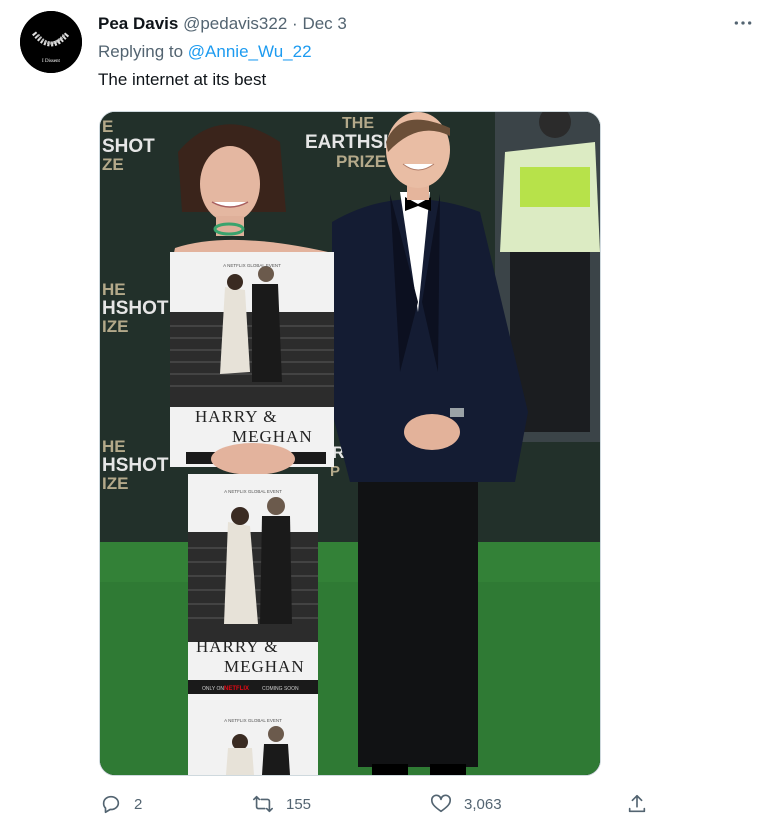 This screenshot has width=776, height=832. I want to click on collar-logo-icon: I Dissent, so click(51, 42).